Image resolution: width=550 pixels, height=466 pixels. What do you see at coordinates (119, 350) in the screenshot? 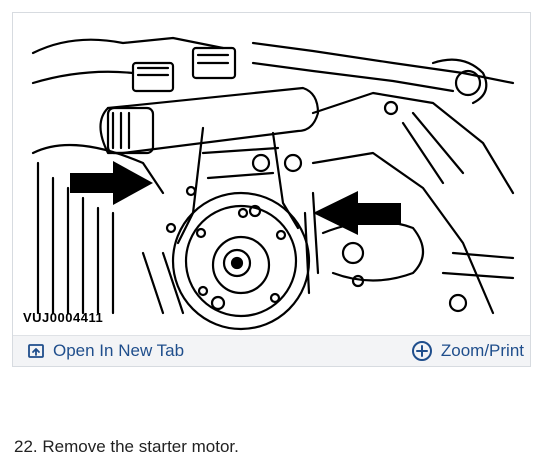
I see `open-in-new-tab-label: Open In New Tab` at bounding box center [119, 350].